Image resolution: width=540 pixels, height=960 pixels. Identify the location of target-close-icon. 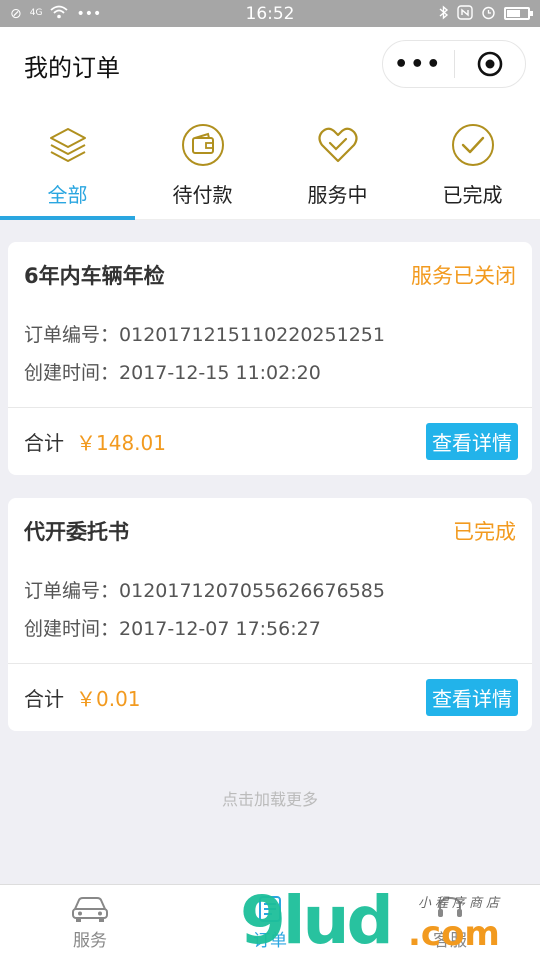
(490, 64).